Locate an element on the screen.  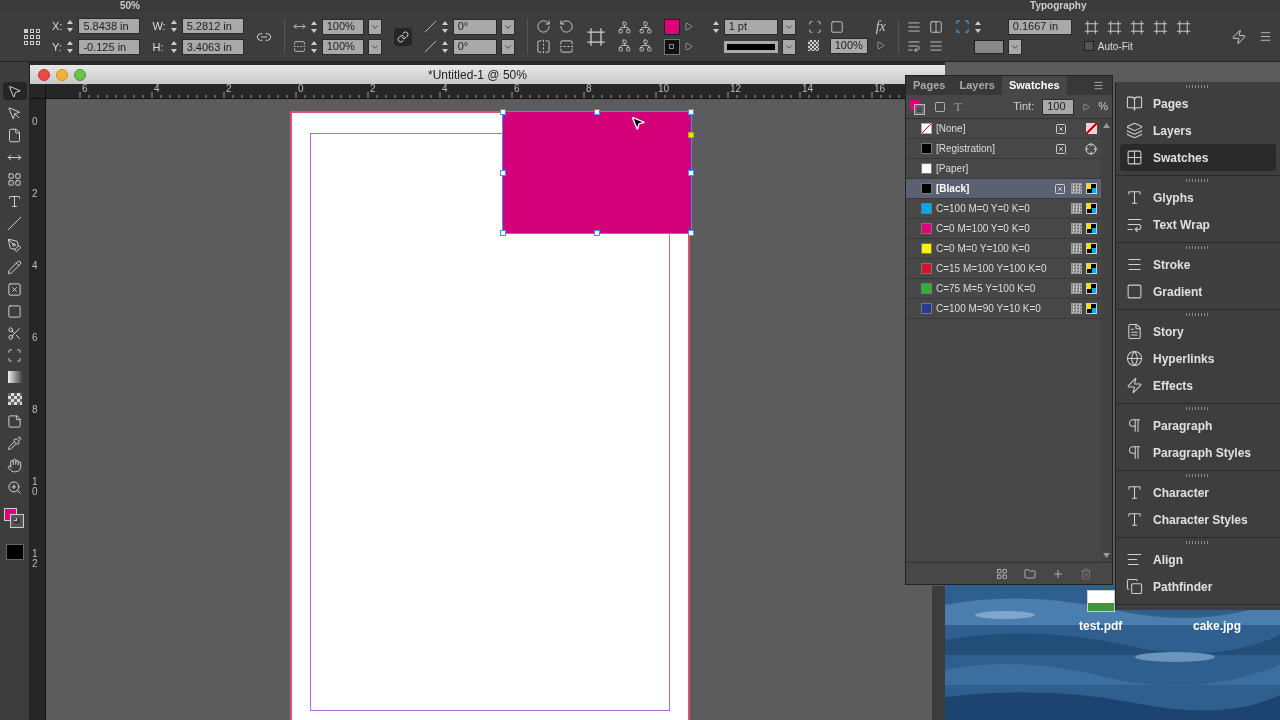
dock-item: Gradient is located at coordinates (1198, 291).